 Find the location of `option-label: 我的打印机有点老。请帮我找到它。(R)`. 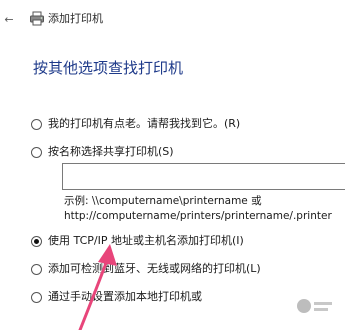

option-label: 我的打印机有点老。请帮我找到它。(R) is located at coordinates (144, 123).